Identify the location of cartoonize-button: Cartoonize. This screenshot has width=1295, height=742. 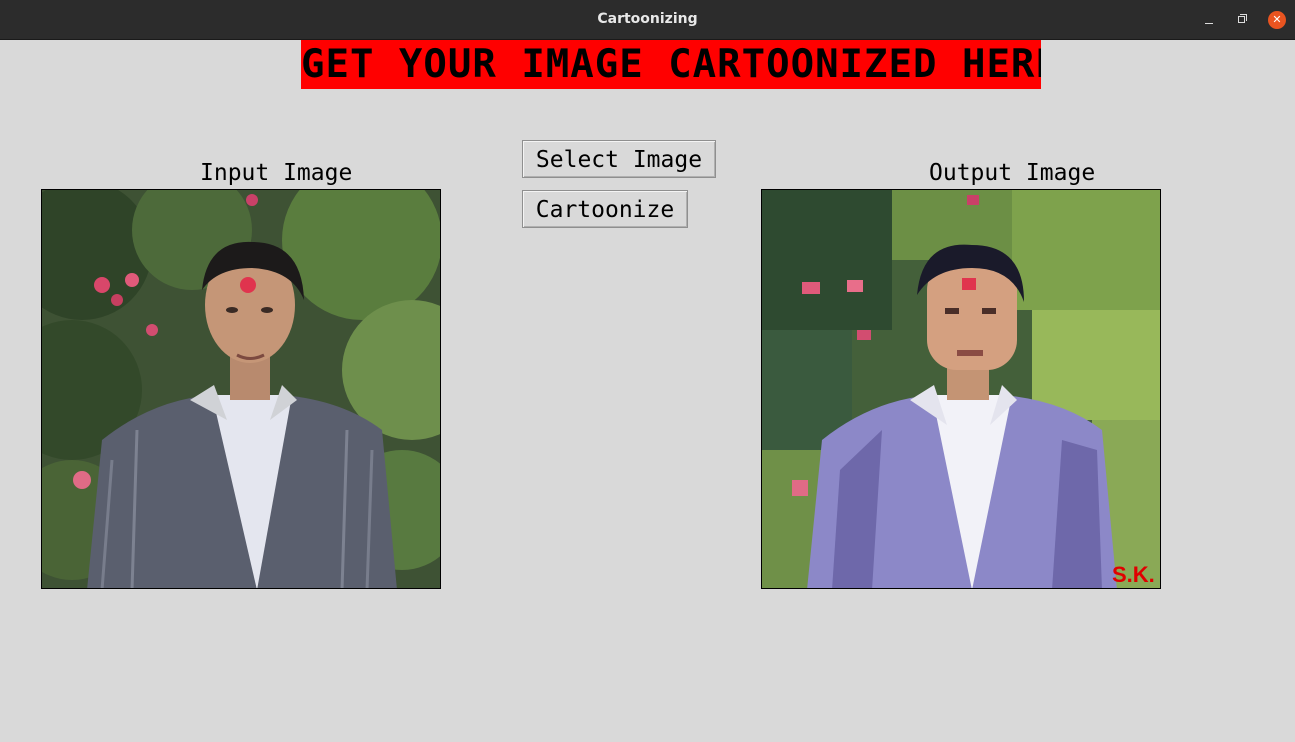
(605, 209).